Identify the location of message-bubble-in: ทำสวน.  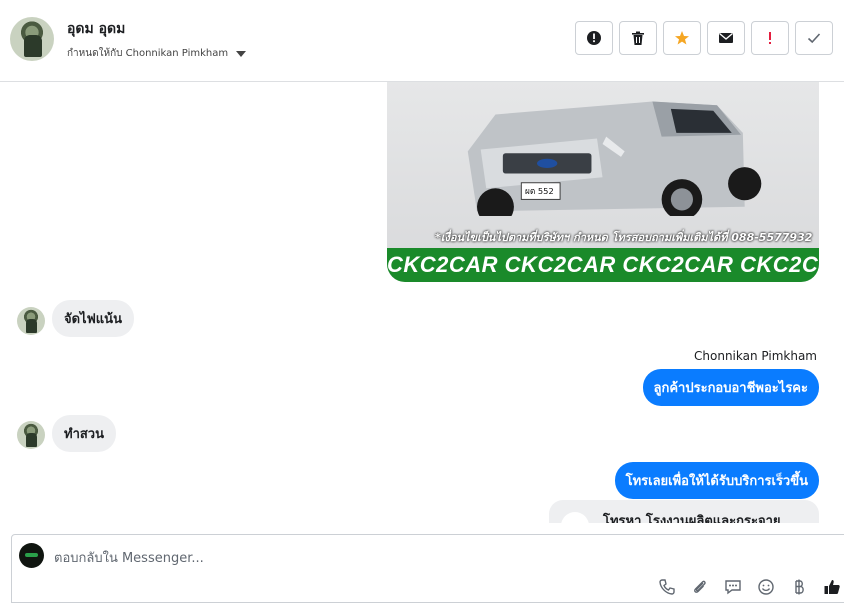
(84, 433).